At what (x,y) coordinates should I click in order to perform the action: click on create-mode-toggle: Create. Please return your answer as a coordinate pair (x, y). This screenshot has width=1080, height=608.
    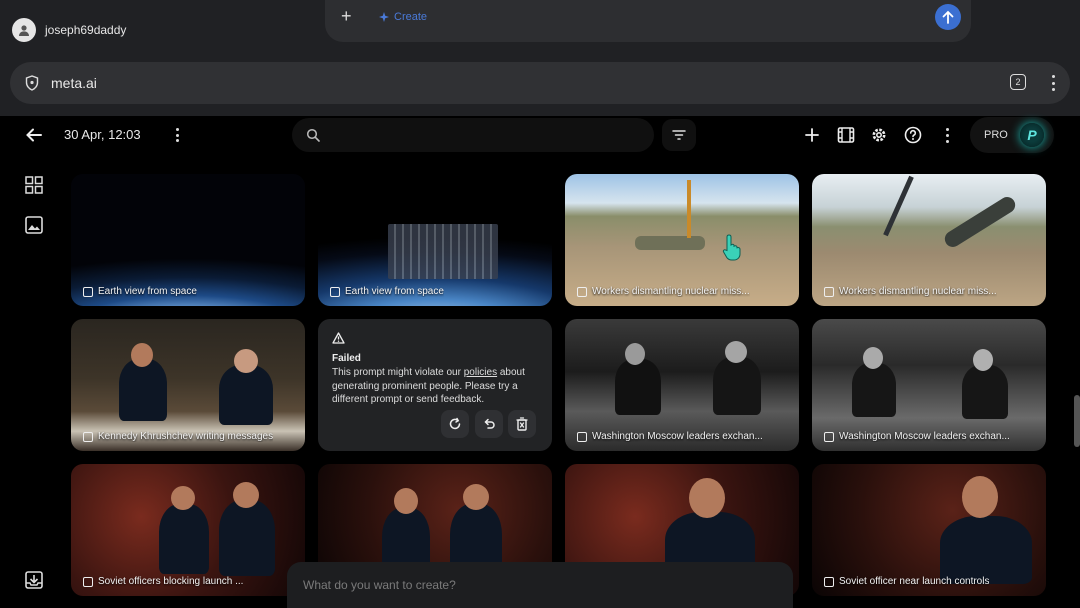
    Looking at the image, I should click on (403, 17).